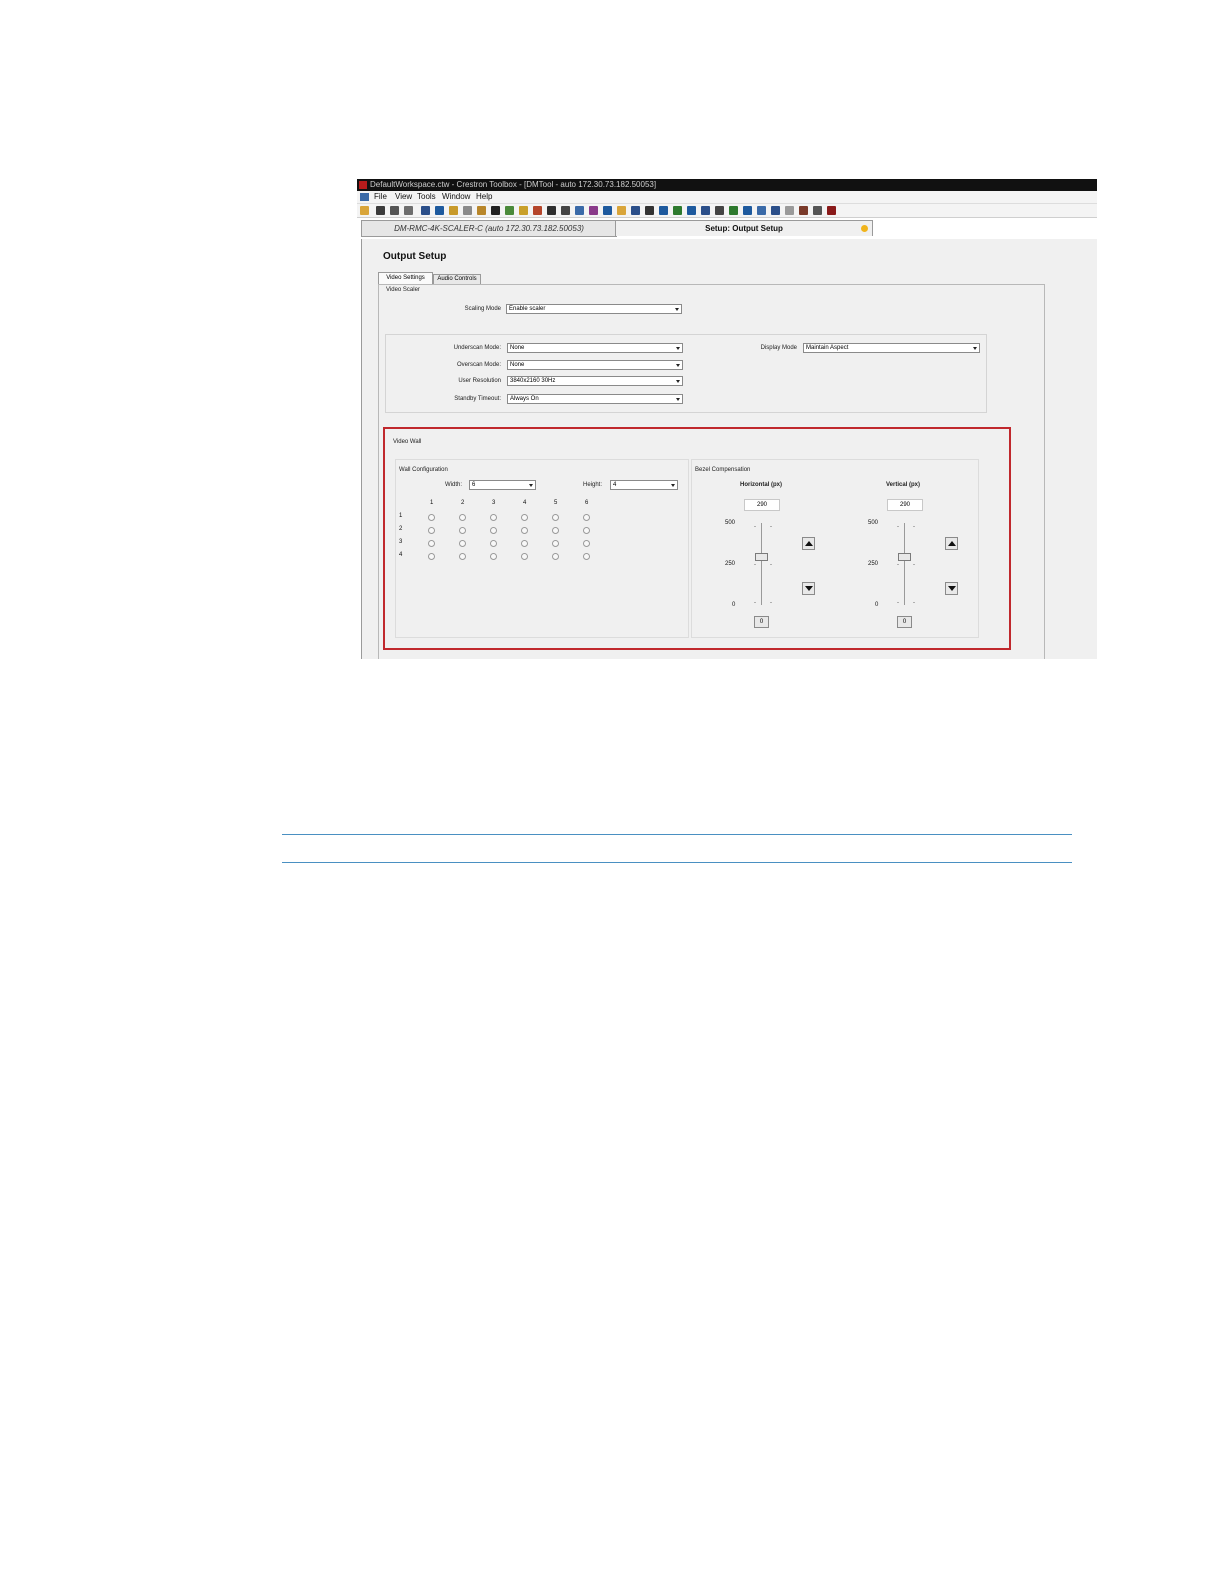  Describe the element at coordinates (405, 278) in the screenshot. I see `tab-video-settings: Video Settings` at that location.